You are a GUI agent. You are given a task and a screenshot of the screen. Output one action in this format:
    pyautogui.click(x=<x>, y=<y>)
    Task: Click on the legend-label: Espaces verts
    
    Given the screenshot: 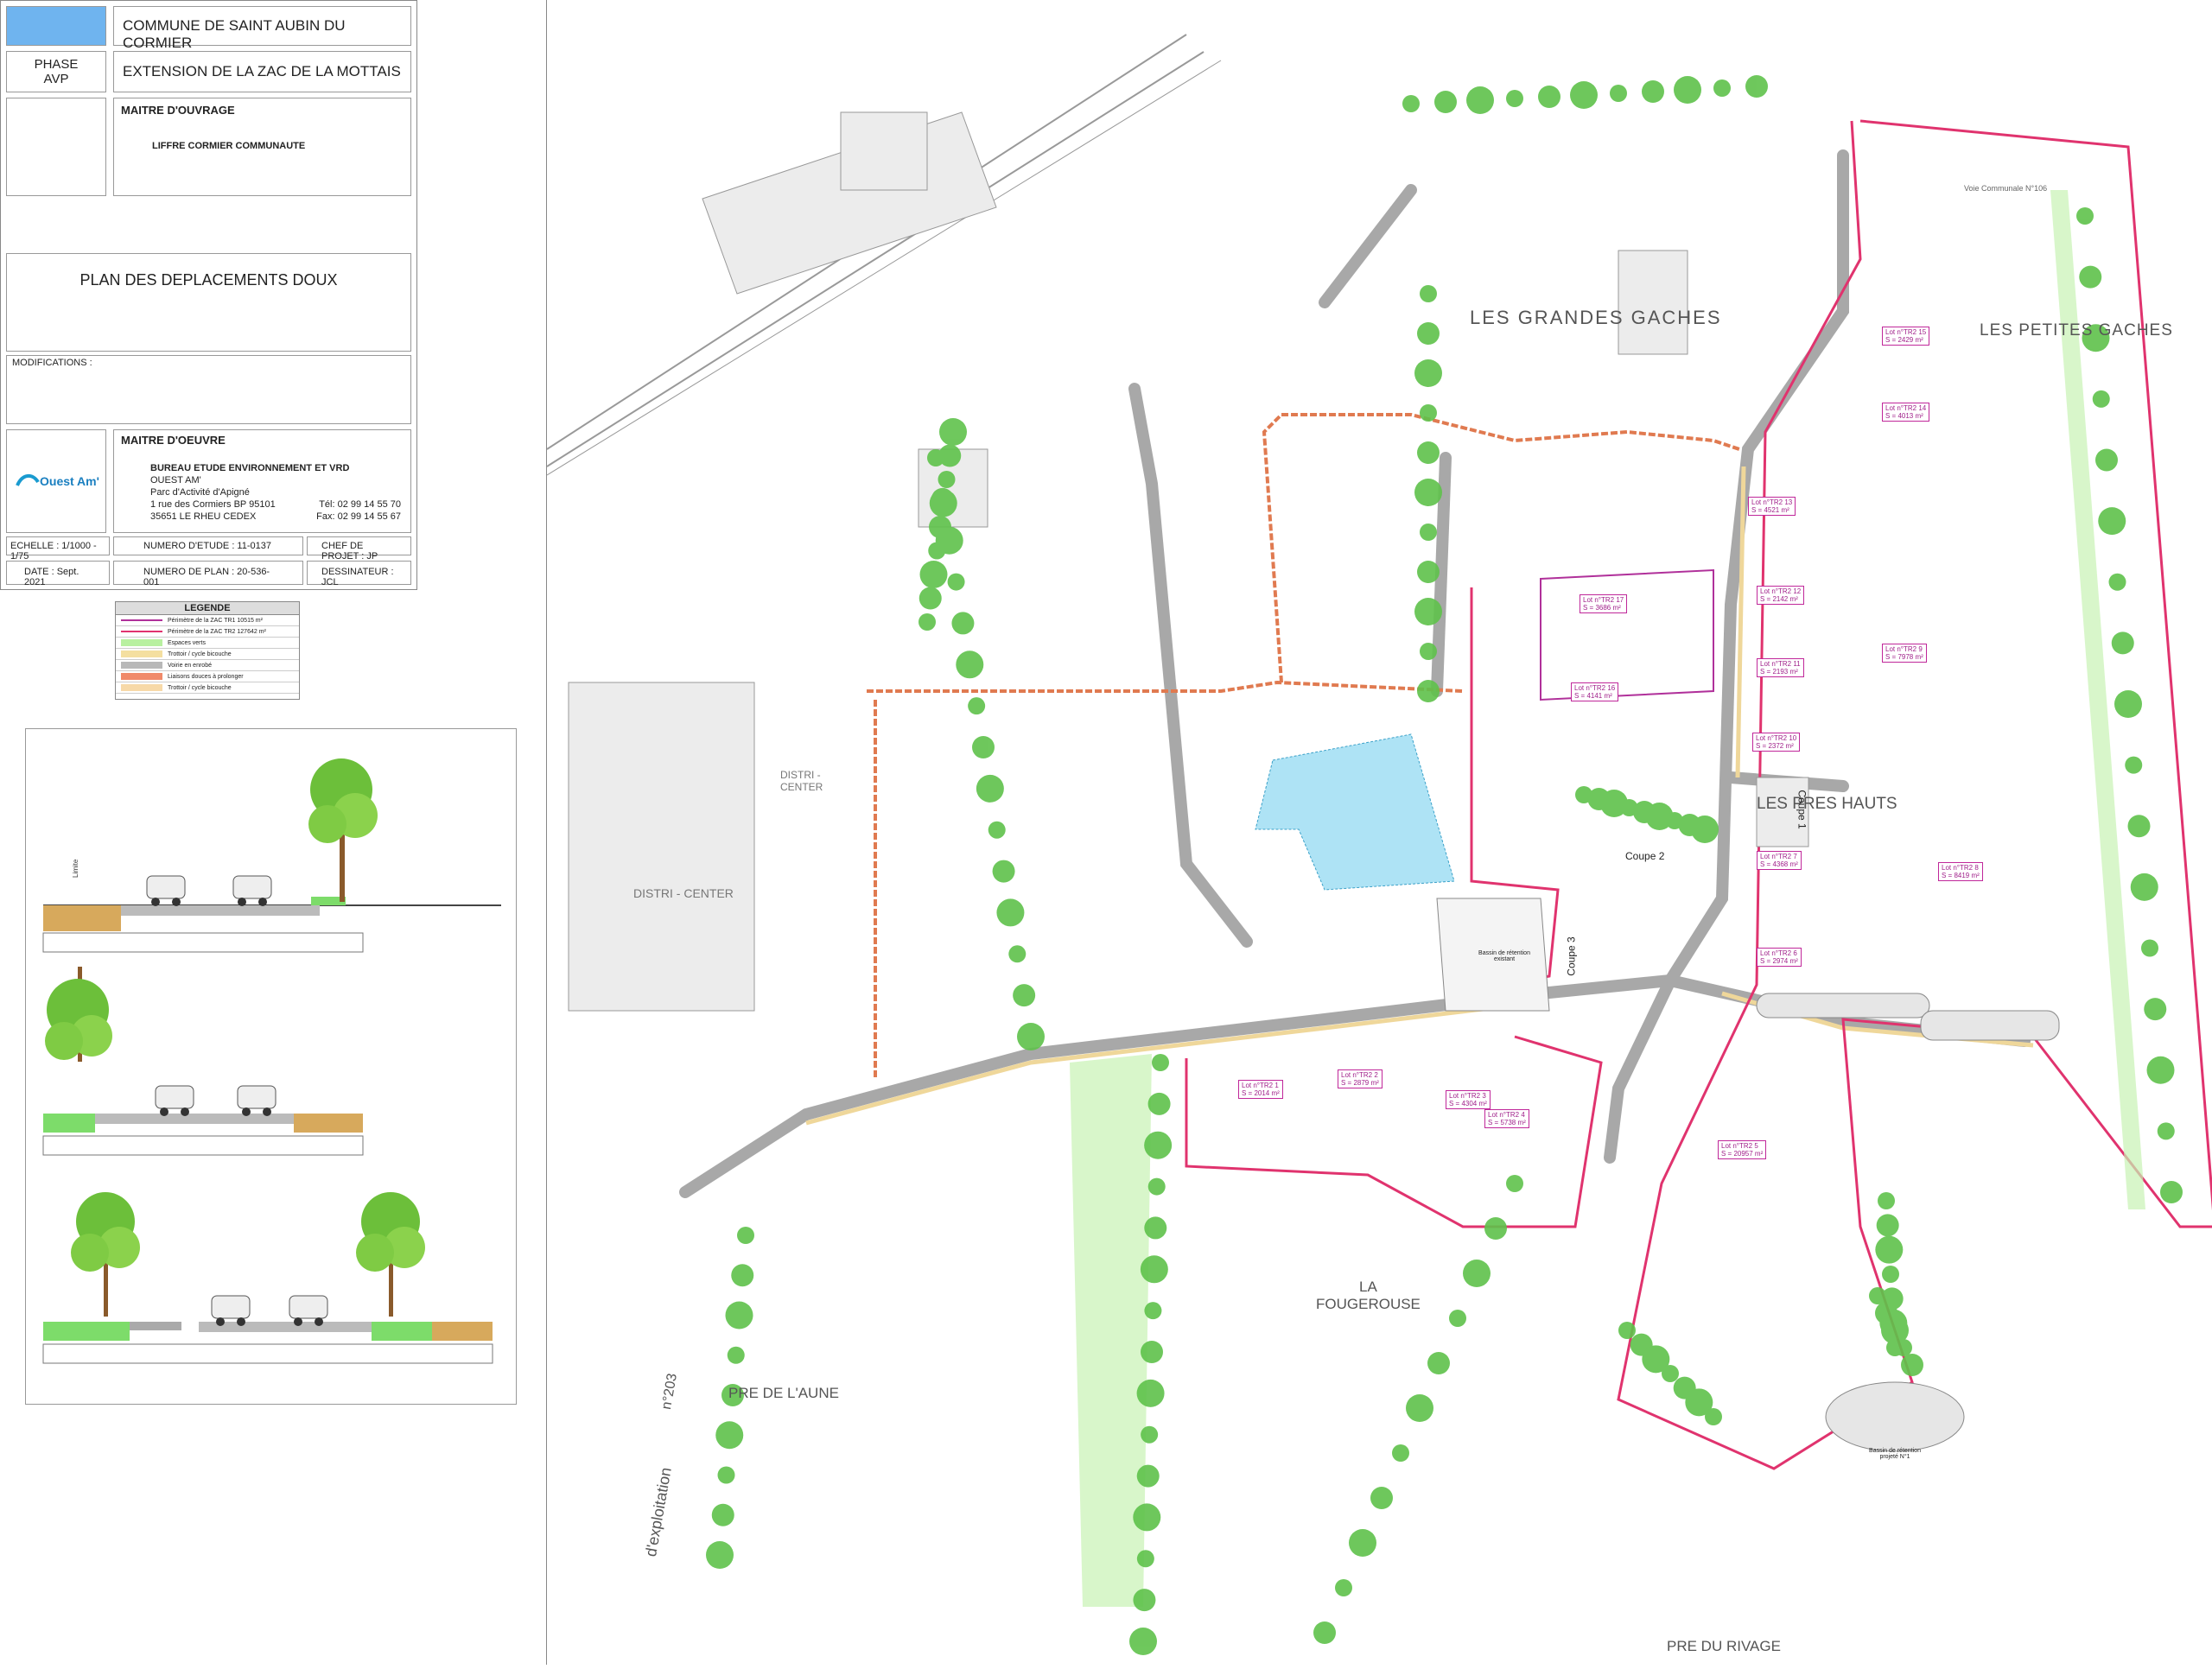 What is the action you would take?
    pyautogui.click(x=187, y=642)
    